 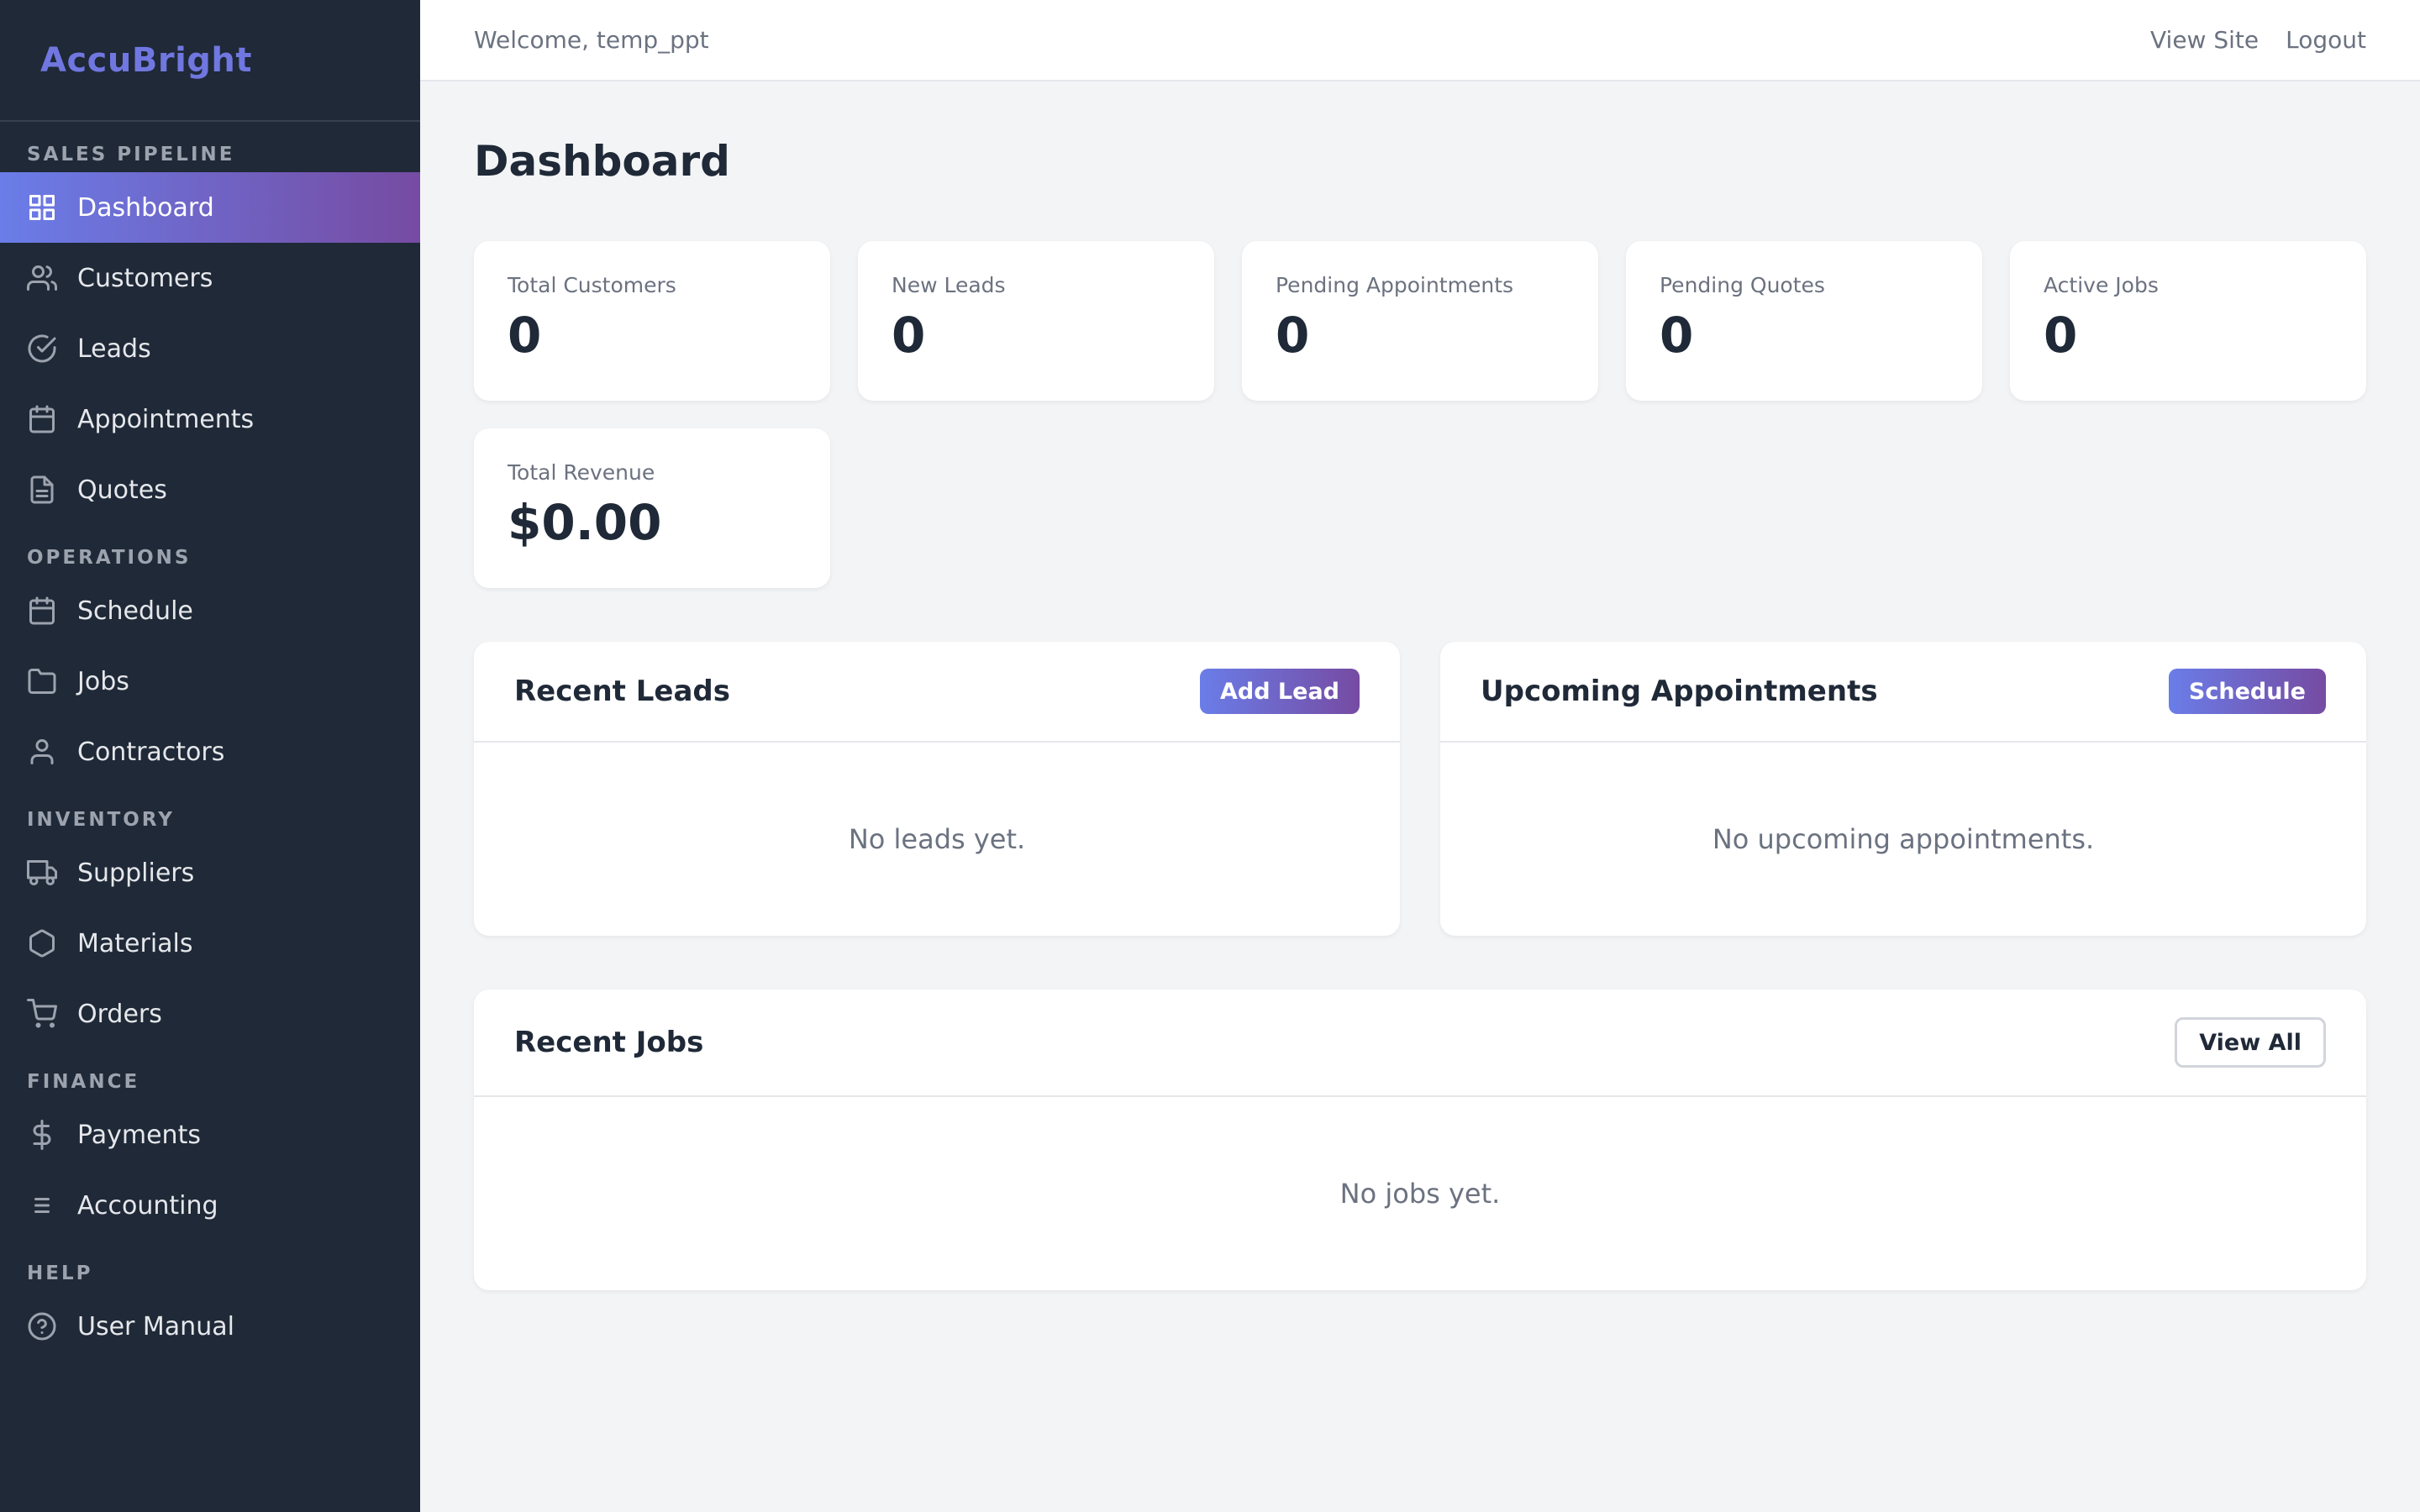 I want to click on welcome-text: Welcome, temp_ppt, so click(x=591, y=40).